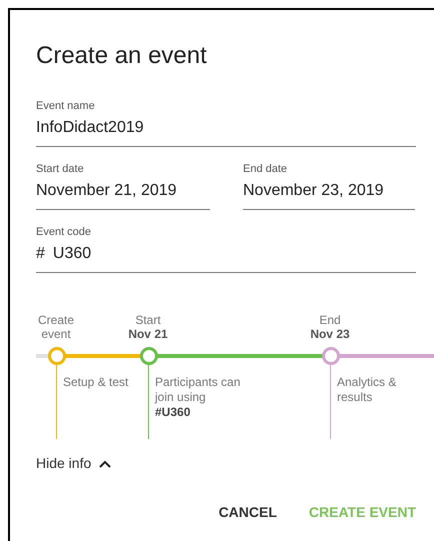  What do you see at coordinates (148, 320) in the screenshot?
I see `milestone-label: Start` at bounding box center [148, 320].